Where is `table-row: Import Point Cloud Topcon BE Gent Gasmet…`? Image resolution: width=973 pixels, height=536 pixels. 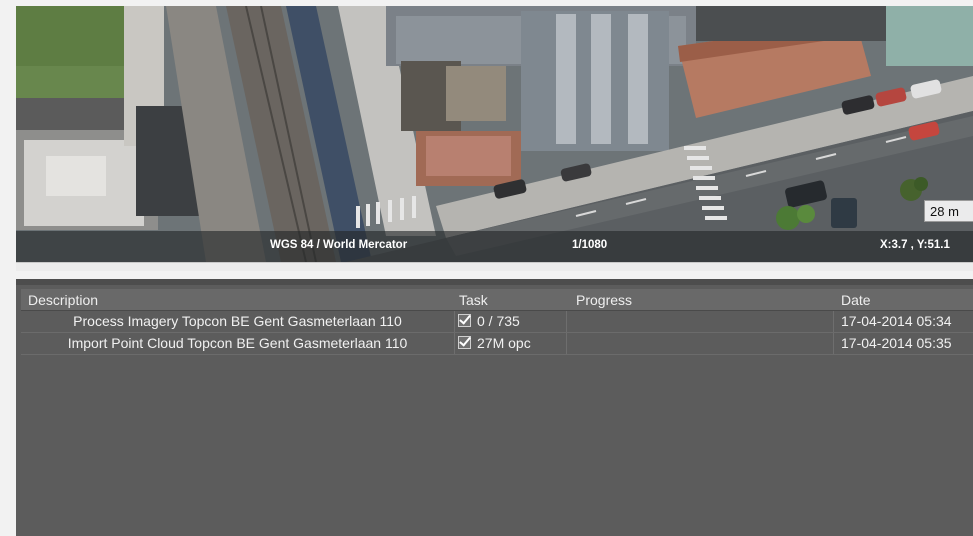
table-row: Import Point Cloud Topcon BE Gent Gasmet… is located at coordinates (497, 344).